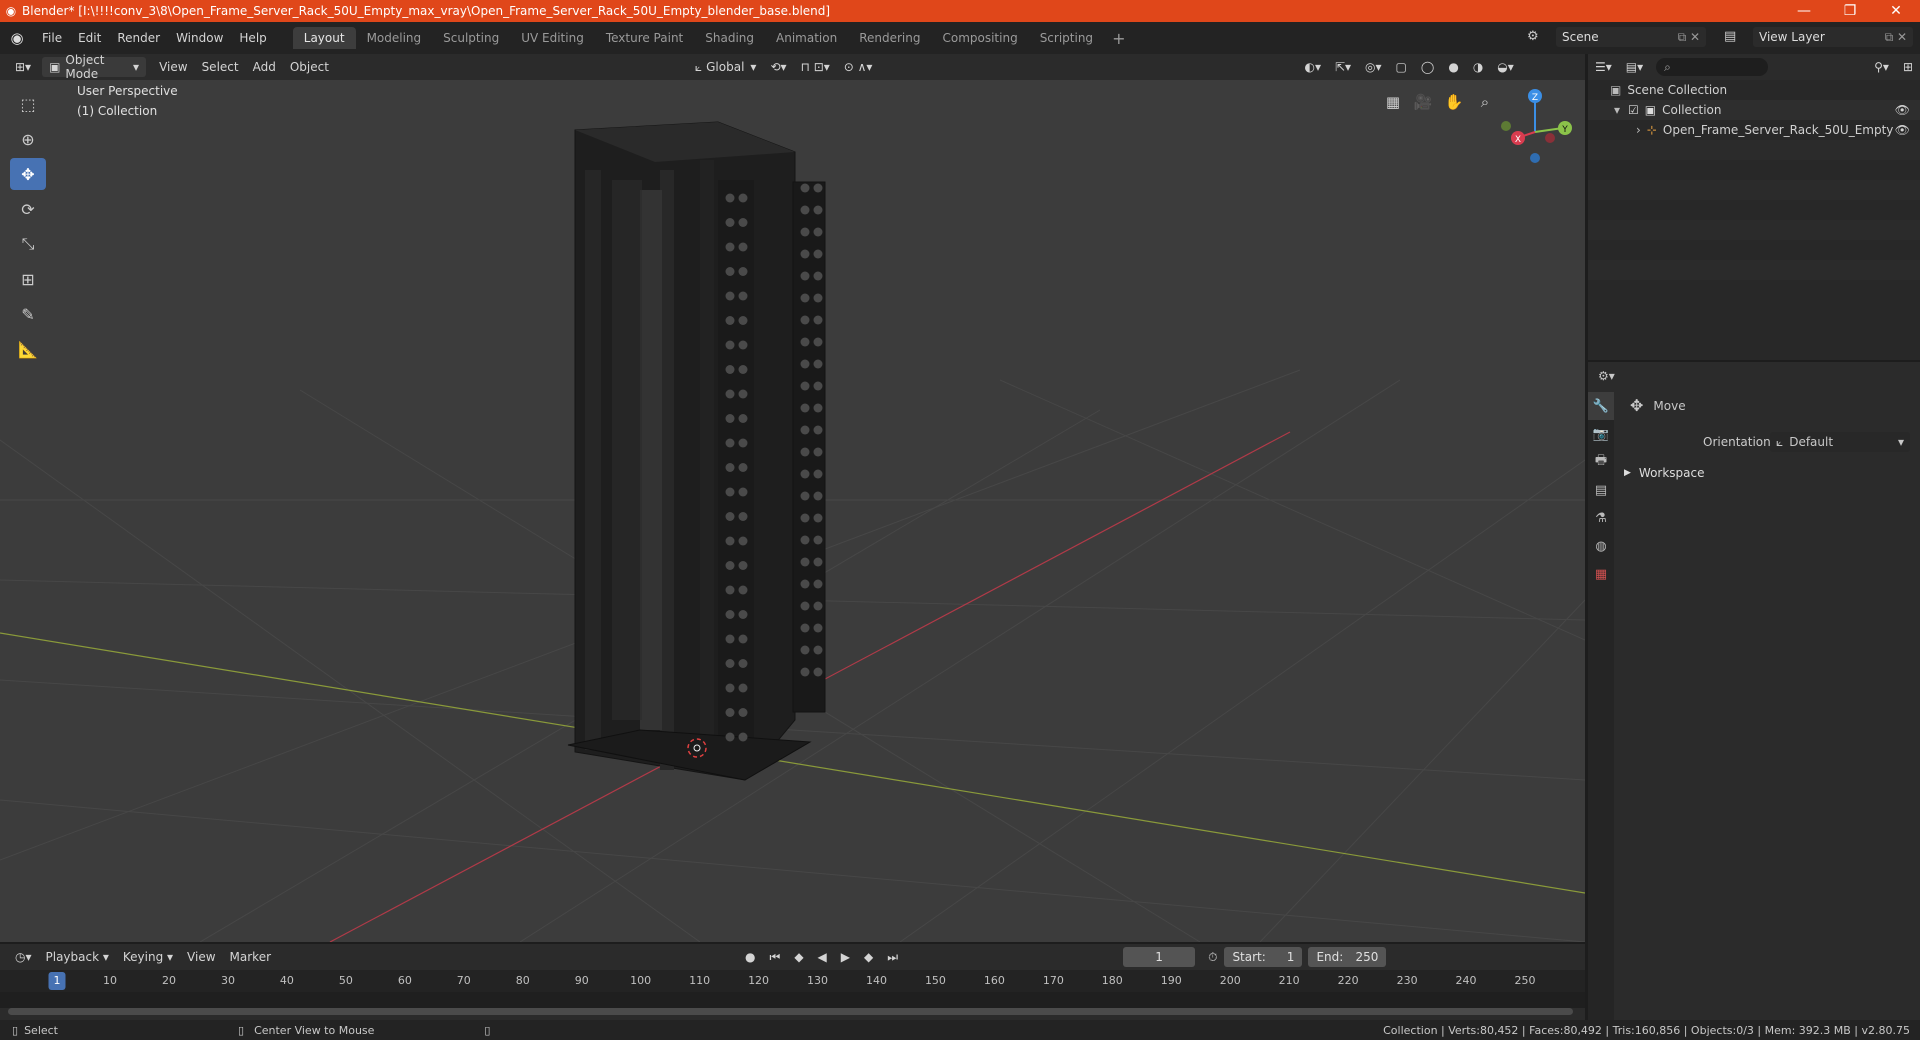  Describe the element at coordinates (815, 67) in the screenshot. I see `snap-icon: ⊓ ⊡▾` at that location.